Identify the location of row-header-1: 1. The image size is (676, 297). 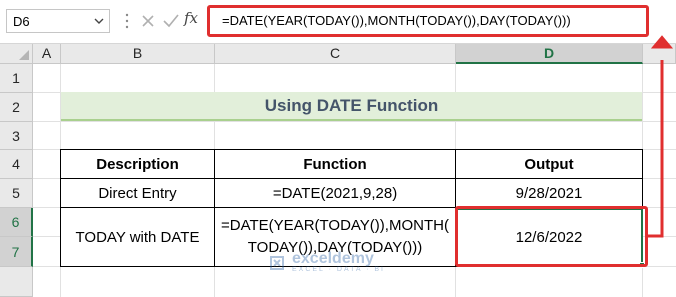
(16, 78).